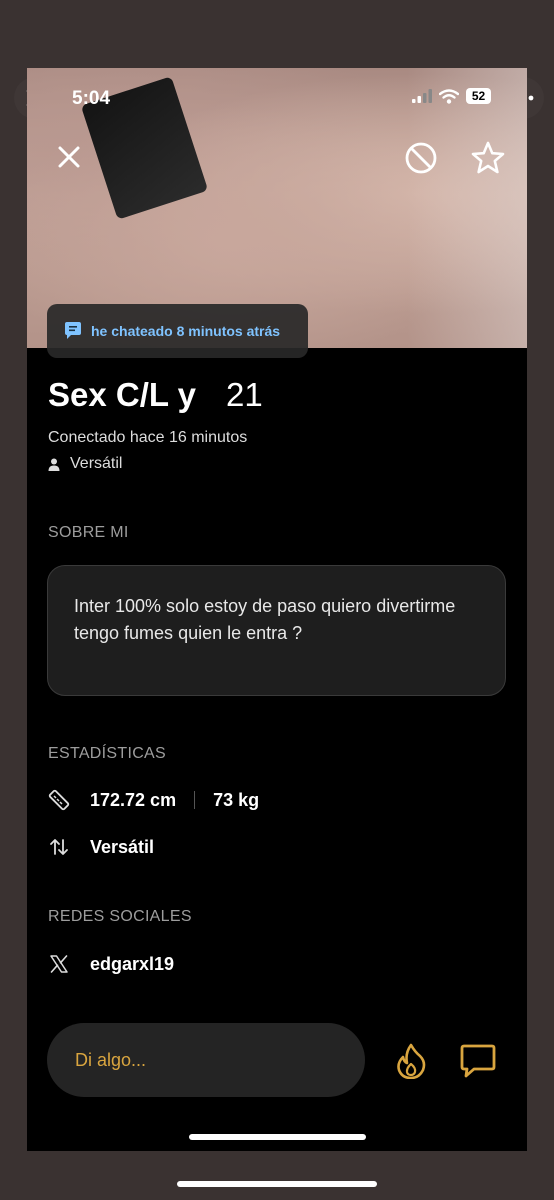 The width and height of the screenshot is (554, 1200). I want to click on weight-value: 73 kg, so click(236, 799).